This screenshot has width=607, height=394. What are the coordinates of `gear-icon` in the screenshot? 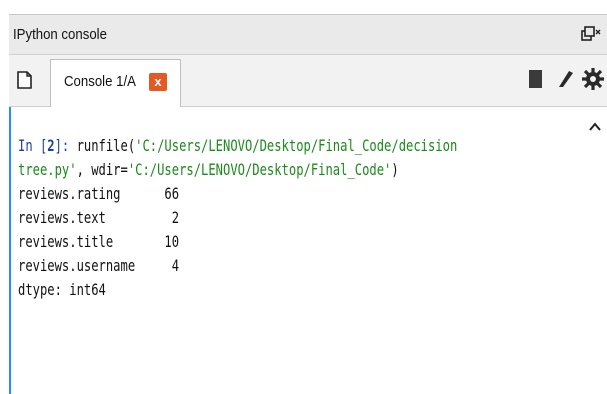 It's located at (594, 79).